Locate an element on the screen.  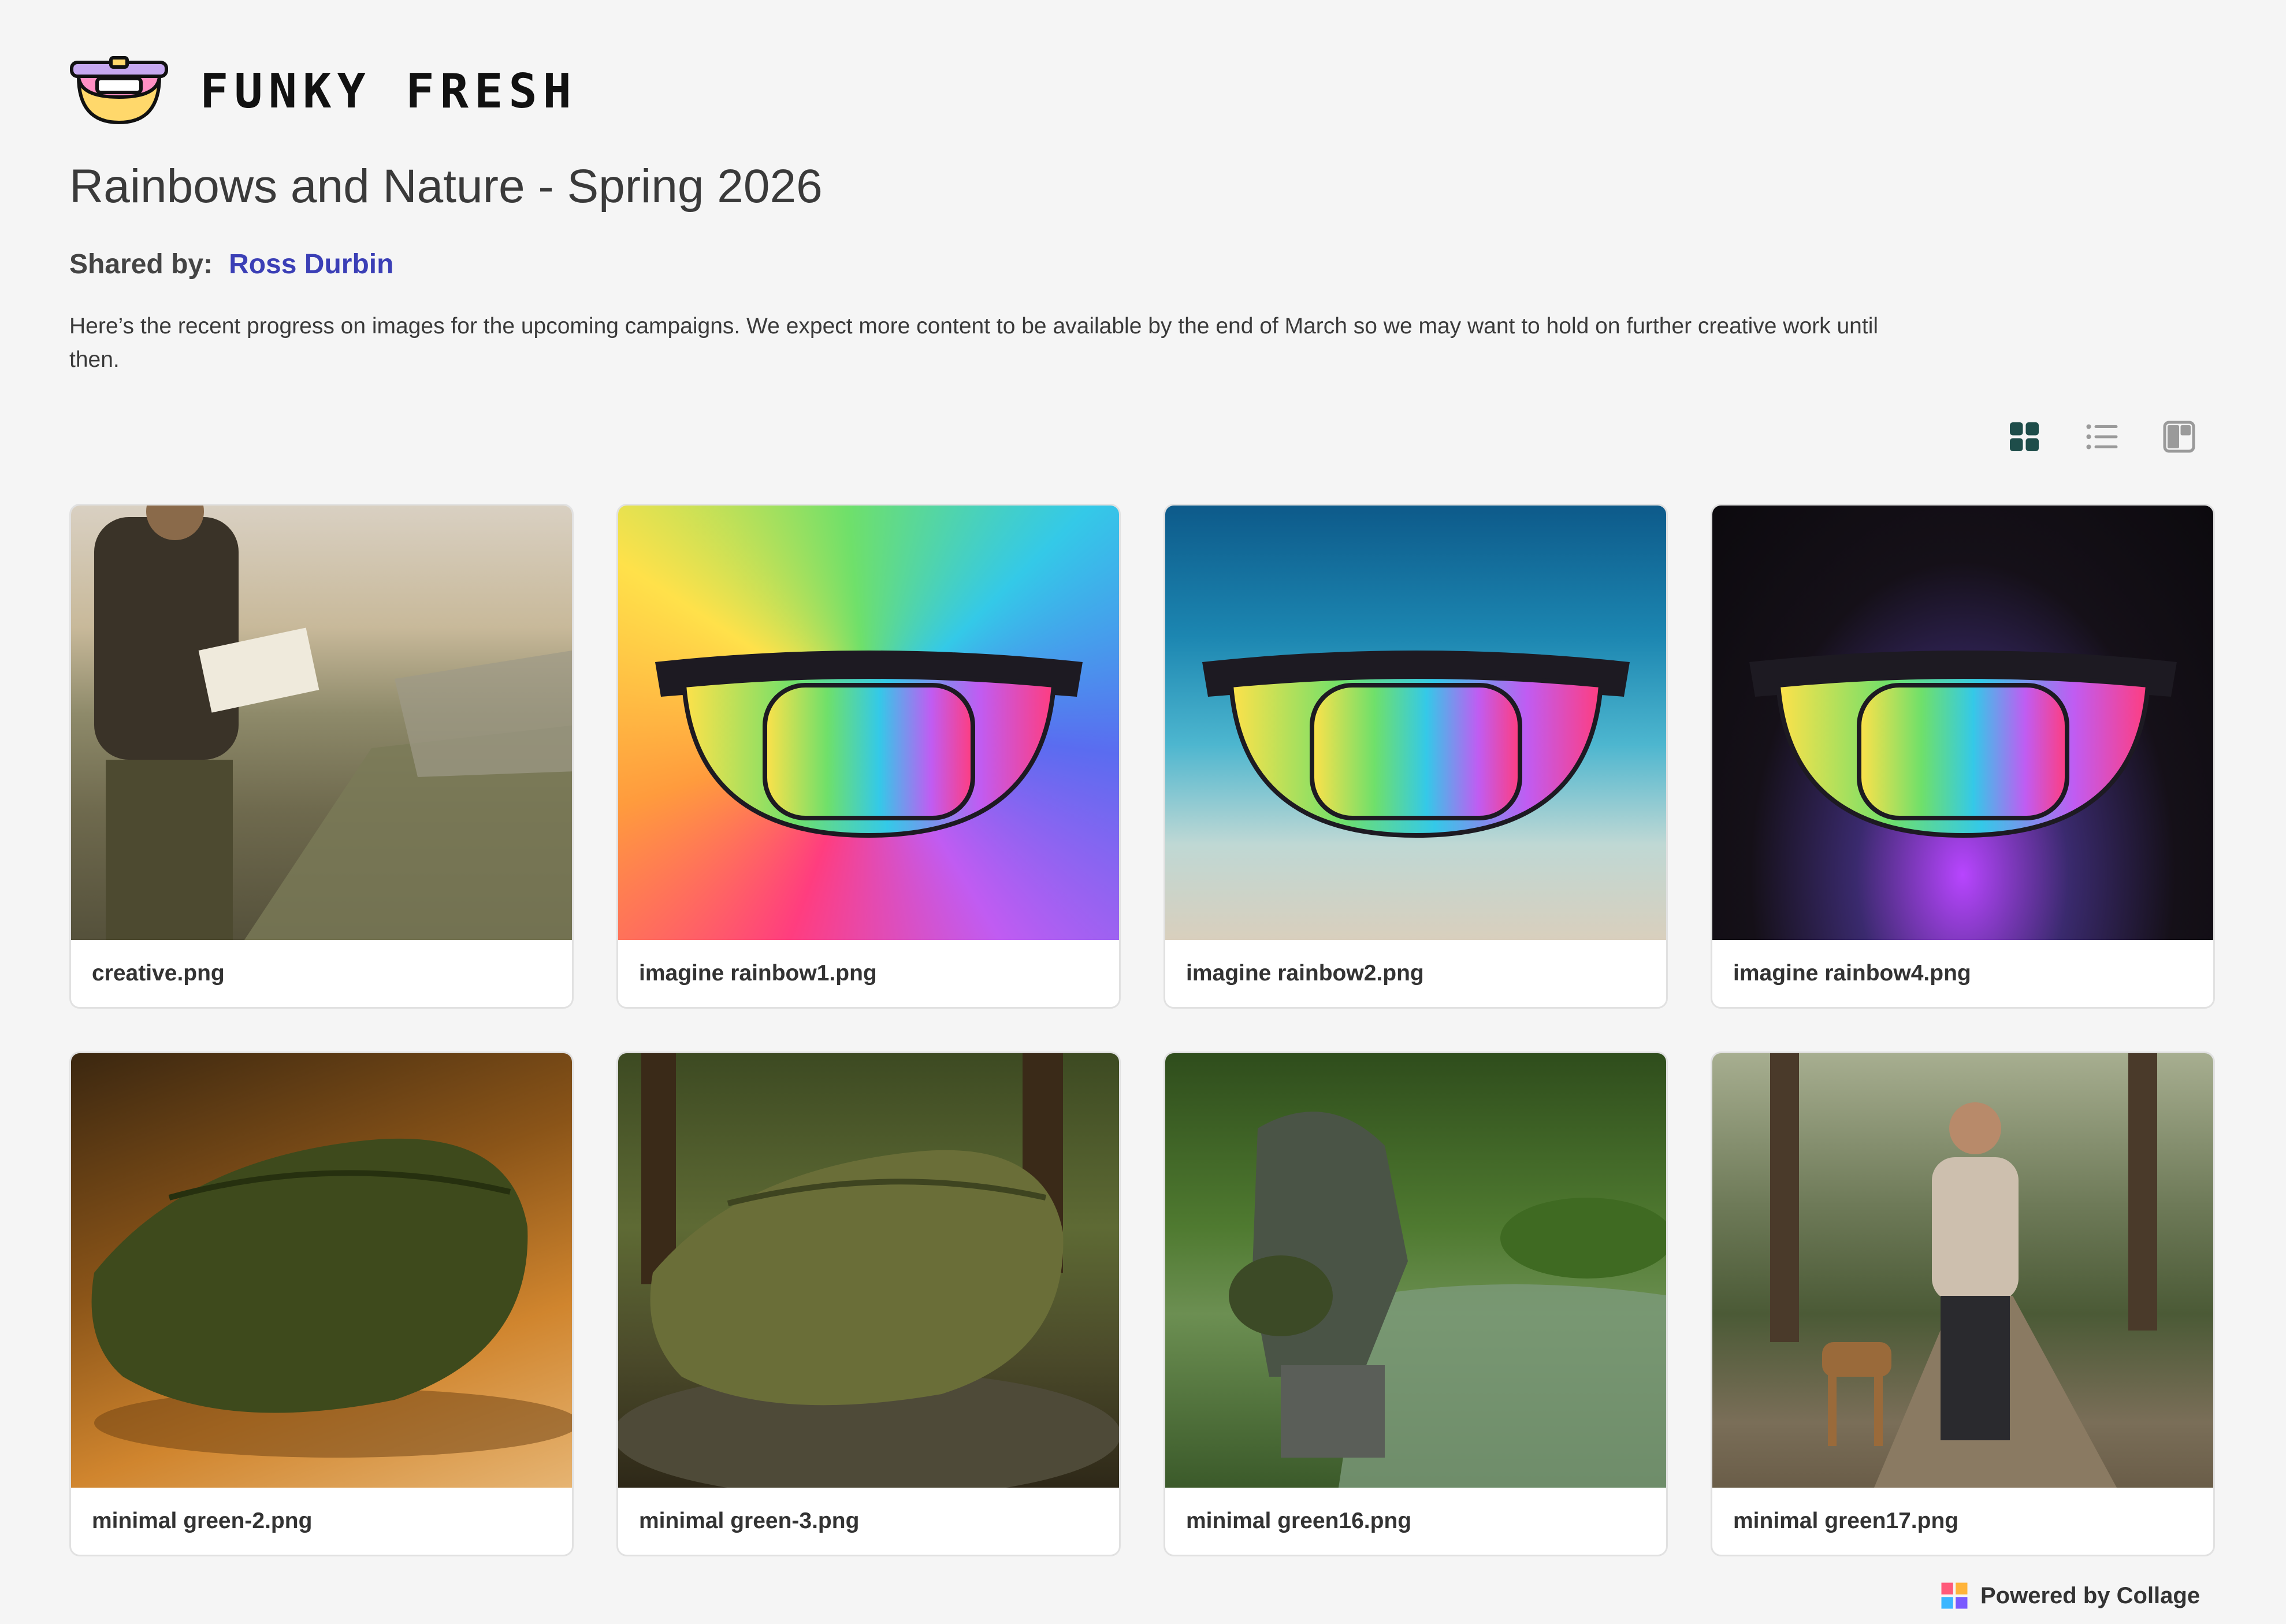
view-mode-toggles is located at coordinates (2102, 436).